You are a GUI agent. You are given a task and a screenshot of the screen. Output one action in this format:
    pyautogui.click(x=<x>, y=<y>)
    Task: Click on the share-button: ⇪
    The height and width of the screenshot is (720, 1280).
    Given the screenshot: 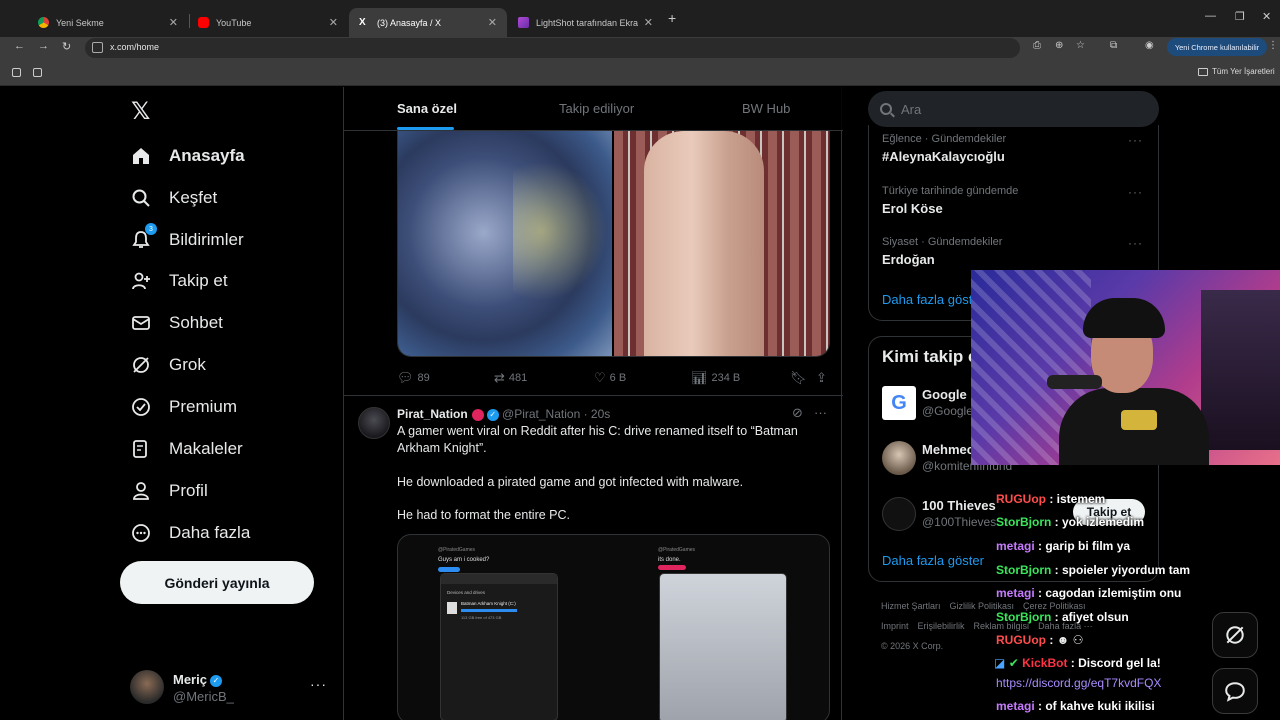 What is the action you would take?
    pyautogui.click(x=823, y=378)
    